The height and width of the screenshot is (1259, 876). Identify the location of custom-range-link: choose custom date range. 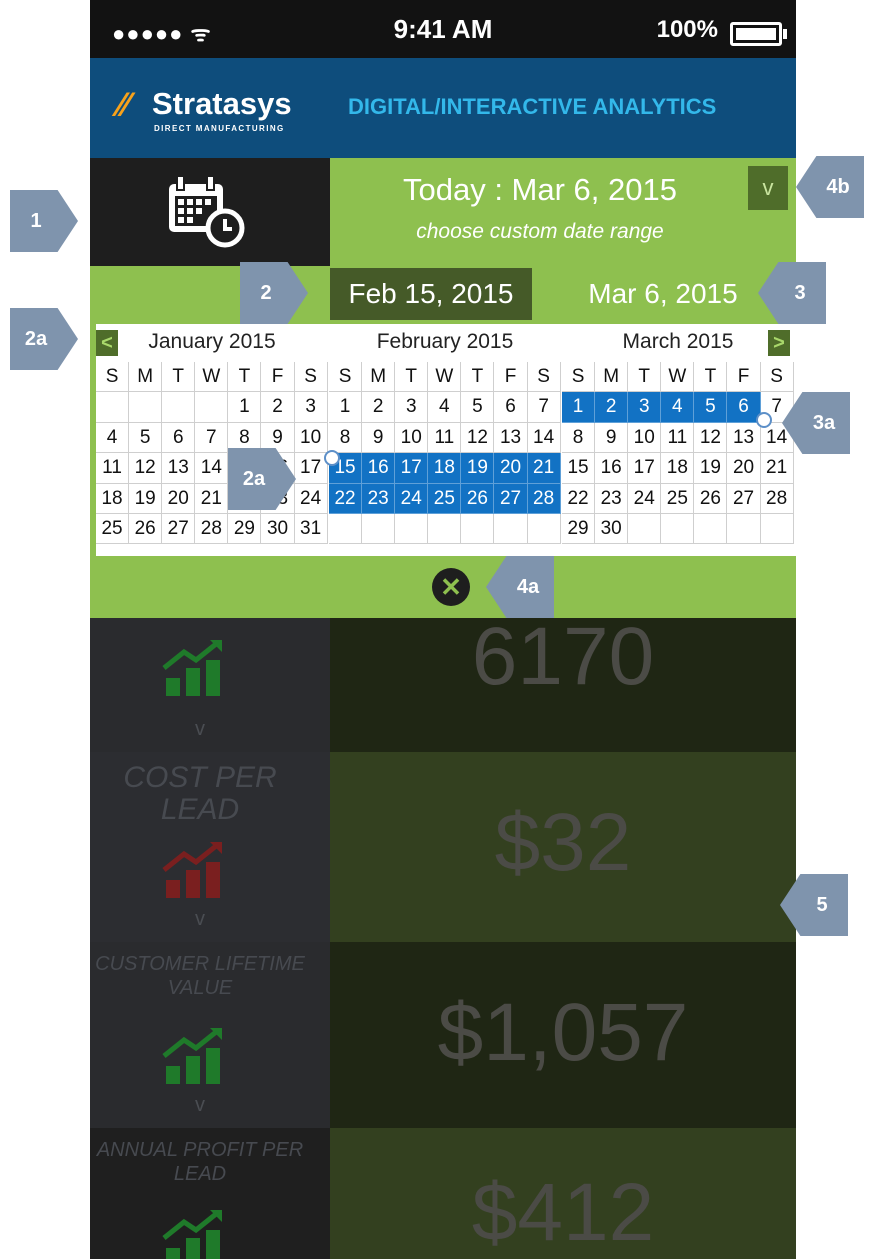
(540, 232).